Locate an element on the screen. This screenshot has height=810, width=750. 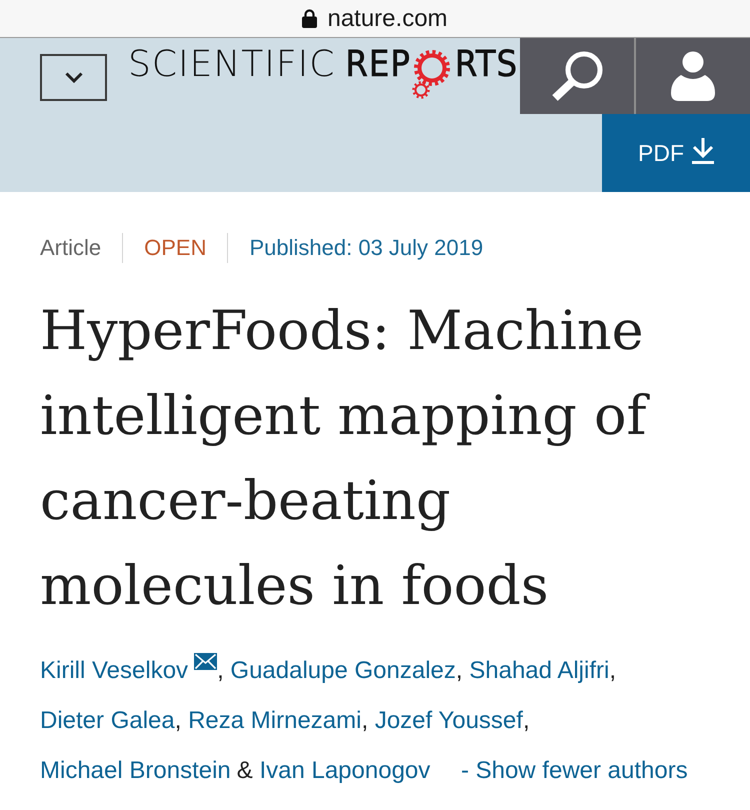
show-fewer-authors-link: - Show fewer authors is located at coordinates (574, 770).